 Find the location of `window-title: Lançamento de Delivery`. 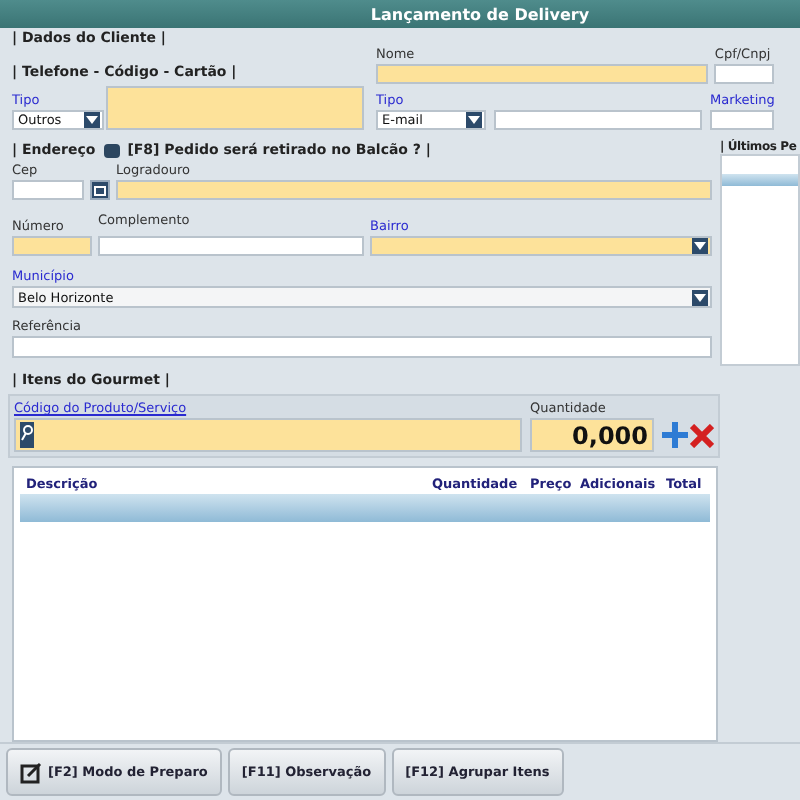

window-title: Lançamento de Delivery is located at coordinates (400, 14).